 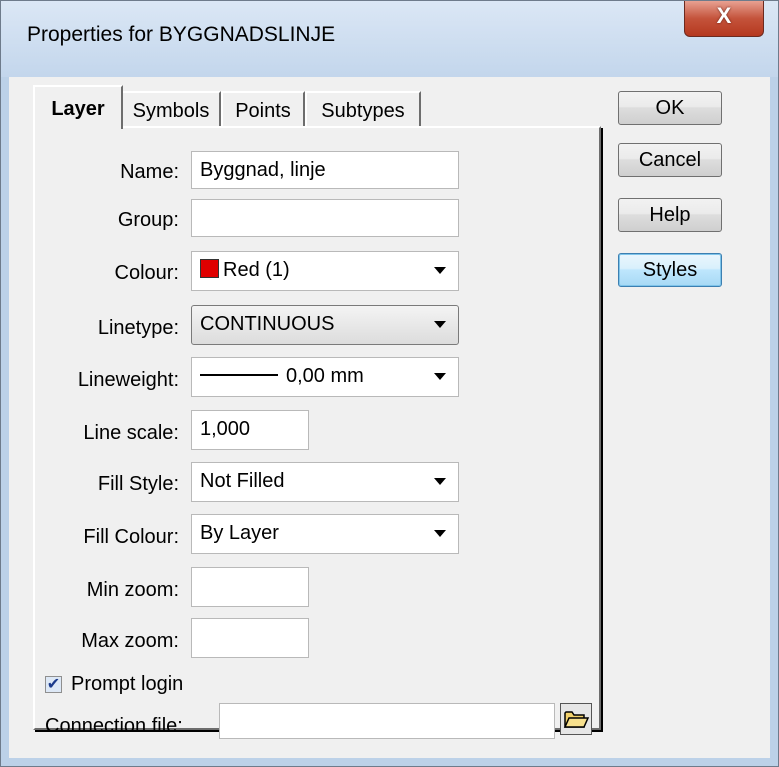 I want to click on colour-label: Colour:, so click(x=146, y=273).